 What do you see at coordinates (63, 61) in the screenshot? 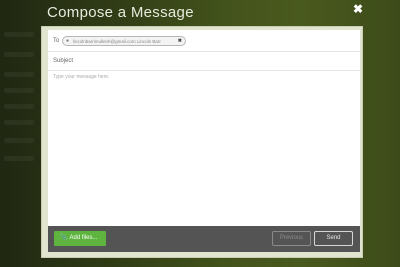
I see `subject-label: Subject` at bounding box center [63, 61].